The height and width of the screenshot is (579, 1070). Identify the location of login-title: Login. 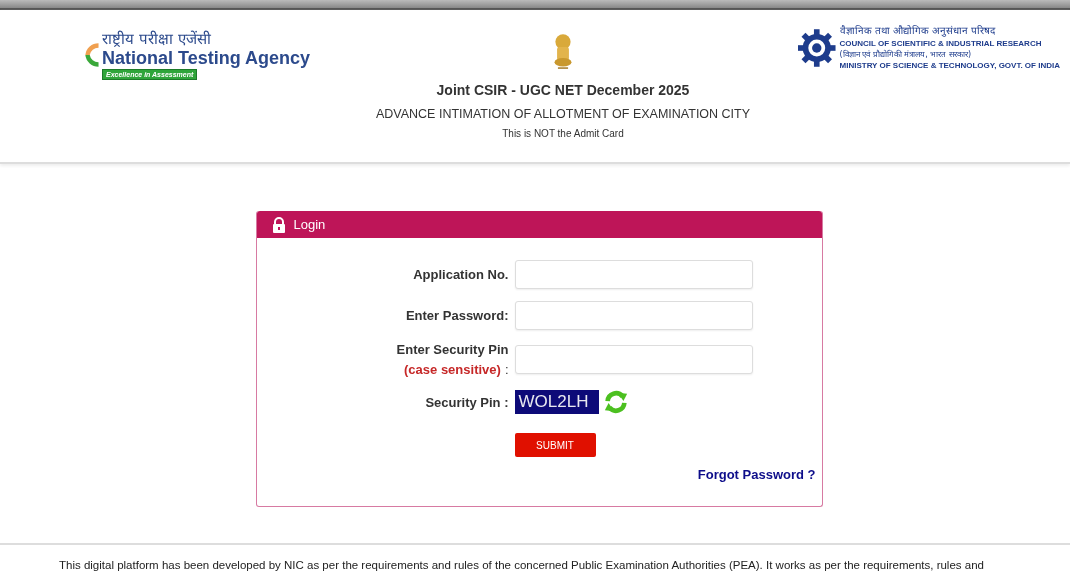
(309, 224).